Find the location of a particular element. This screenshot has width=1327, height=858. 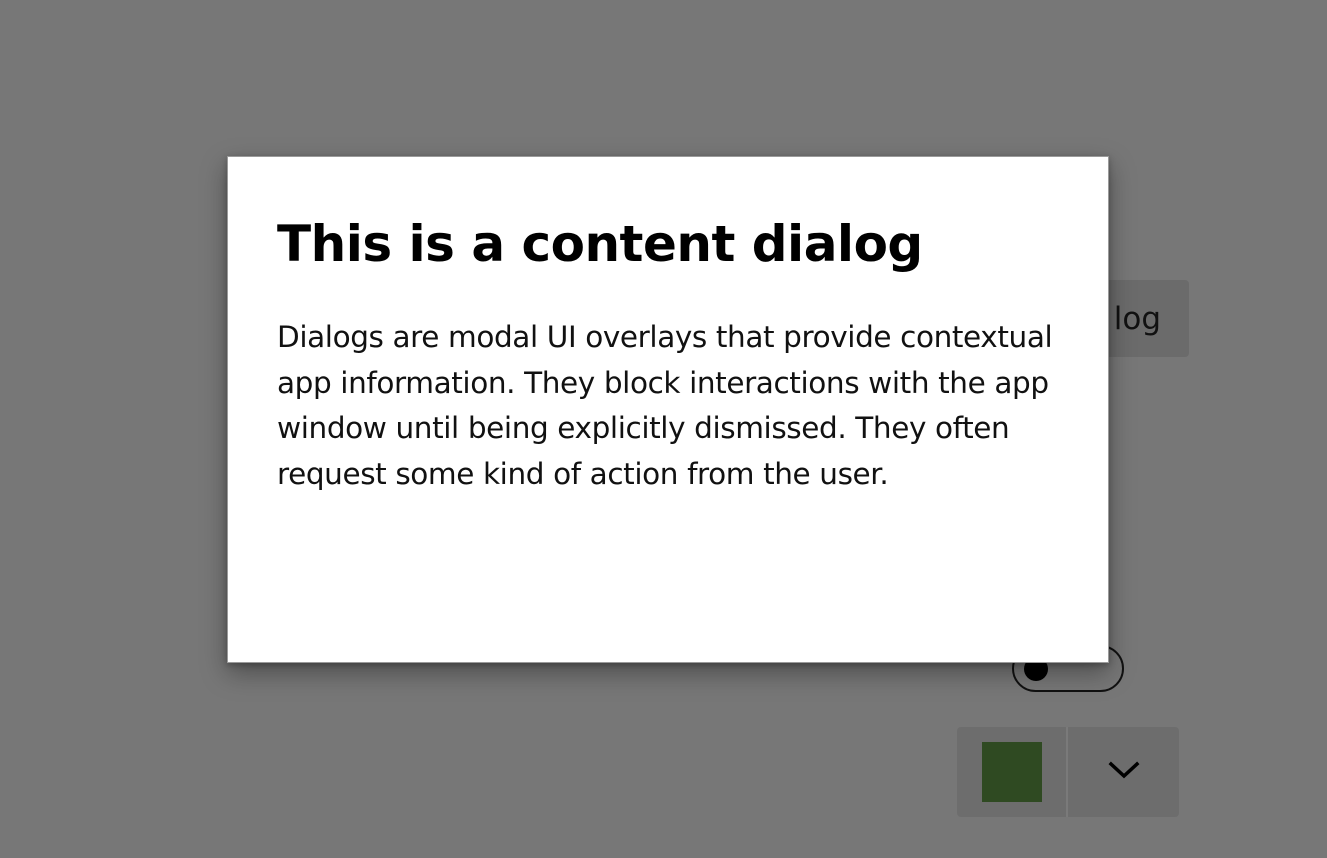

color-split-button-dropdown is located at coordinates (1123, 772).